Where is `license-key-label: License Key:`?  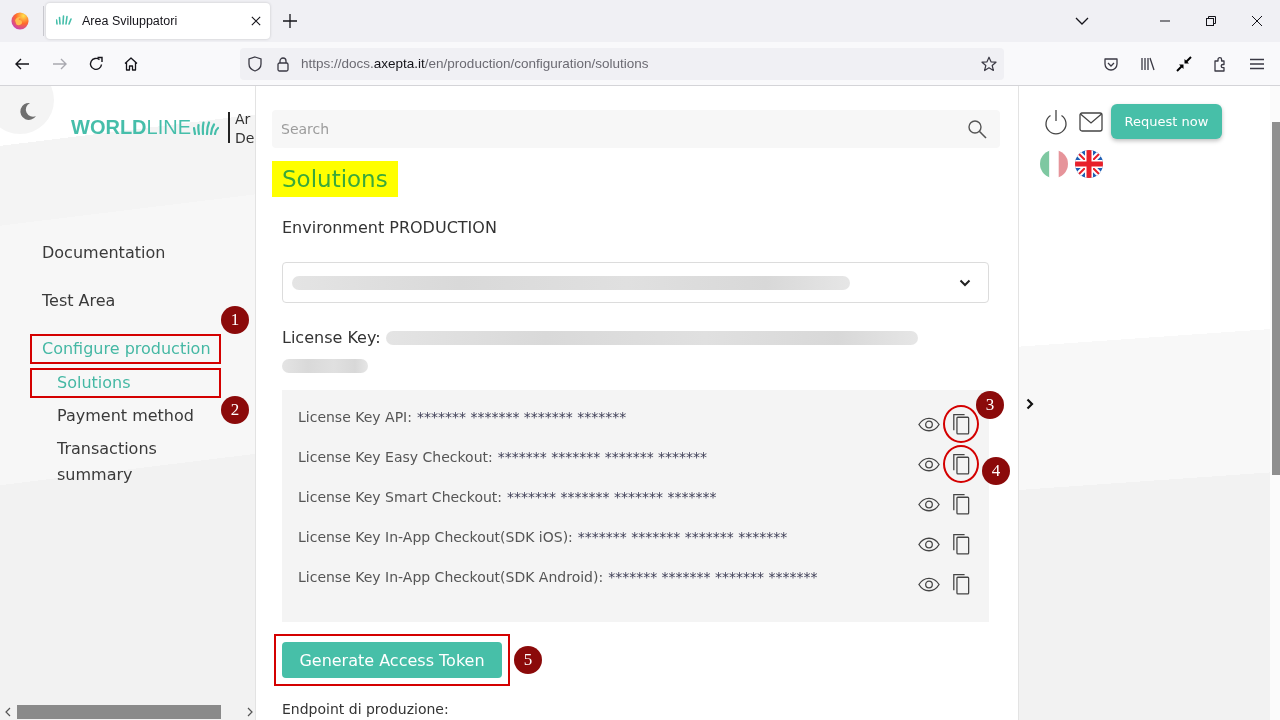
license-key-label: License Key: is located at coordinates (331, 338).